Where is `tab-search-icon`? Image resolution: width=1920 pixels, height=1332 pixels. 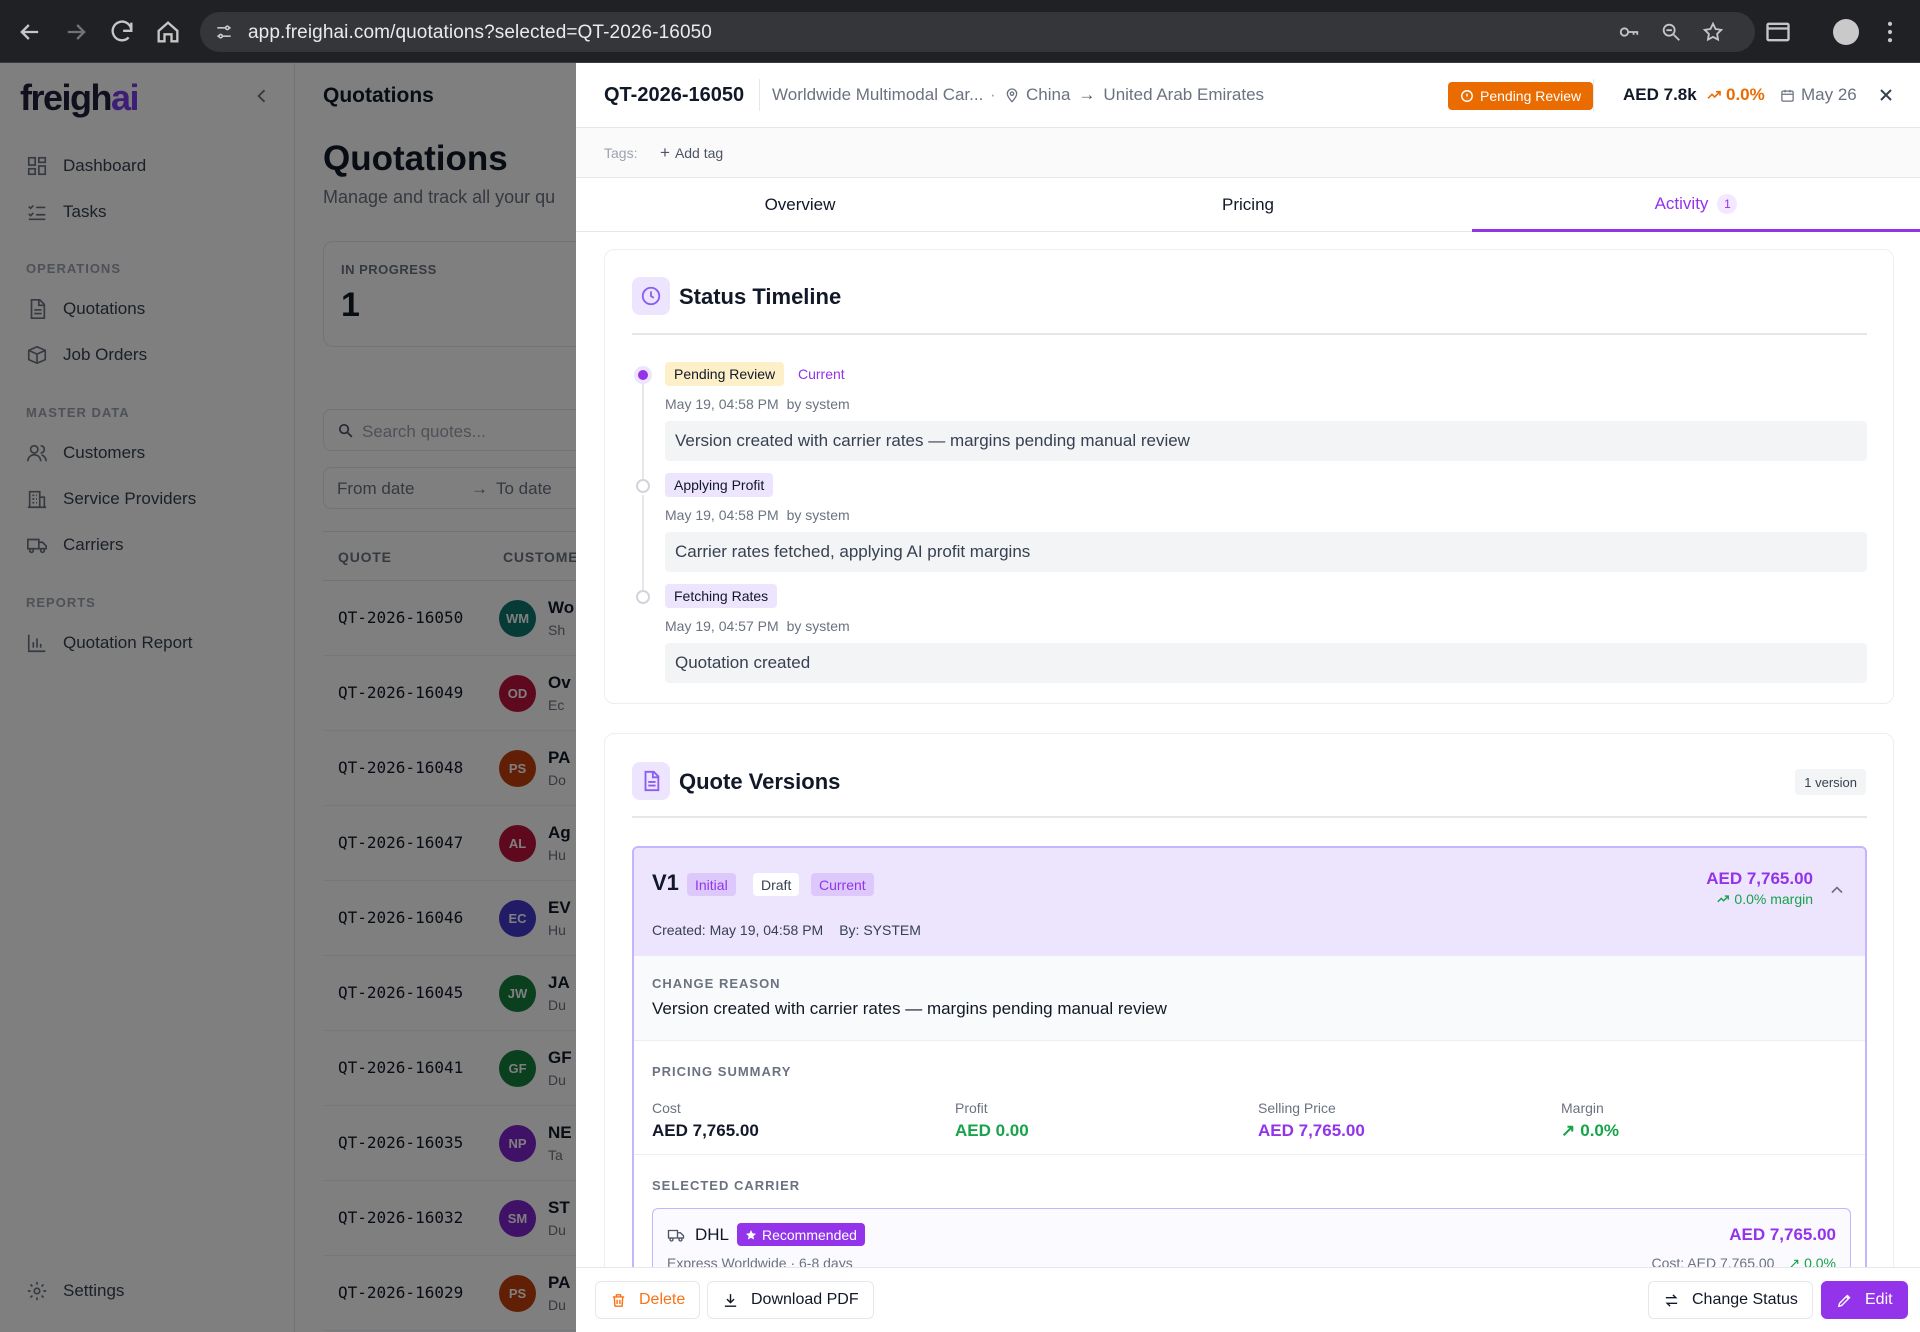
tab-search-icon is located at coordinates (1778, 32).